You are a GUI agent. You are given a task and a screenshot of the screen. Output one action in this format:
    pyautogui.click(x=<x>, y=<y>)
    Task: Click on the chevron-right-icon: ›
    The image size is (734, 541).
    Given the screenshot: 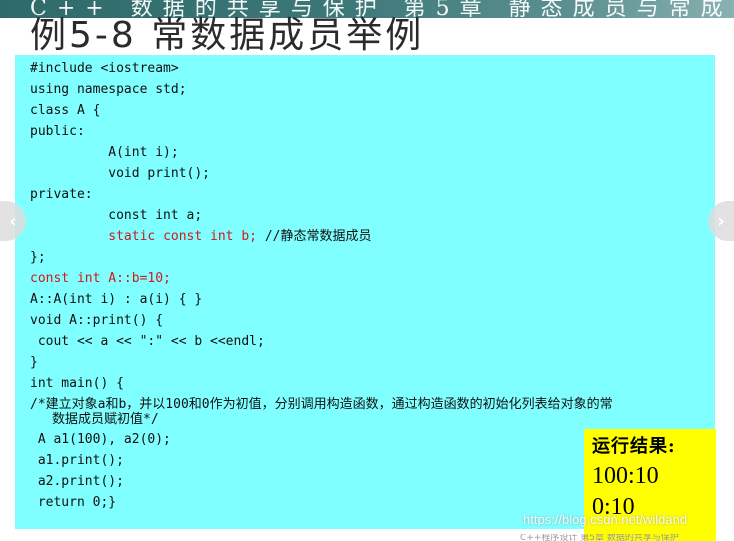 What is the action you would take?
    pyautogui.click(x=721, y=221)
    